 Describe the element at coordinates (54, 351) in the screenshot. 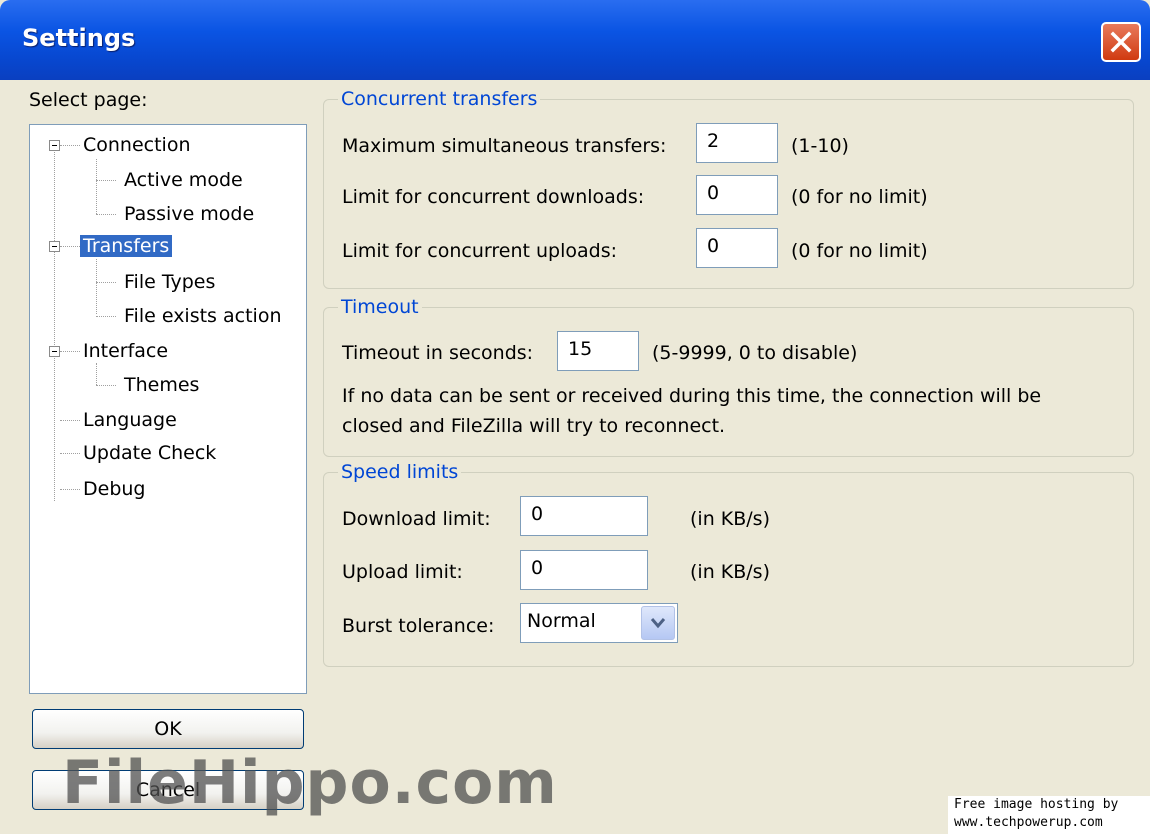

I see `interface-expander-icon` at that location.